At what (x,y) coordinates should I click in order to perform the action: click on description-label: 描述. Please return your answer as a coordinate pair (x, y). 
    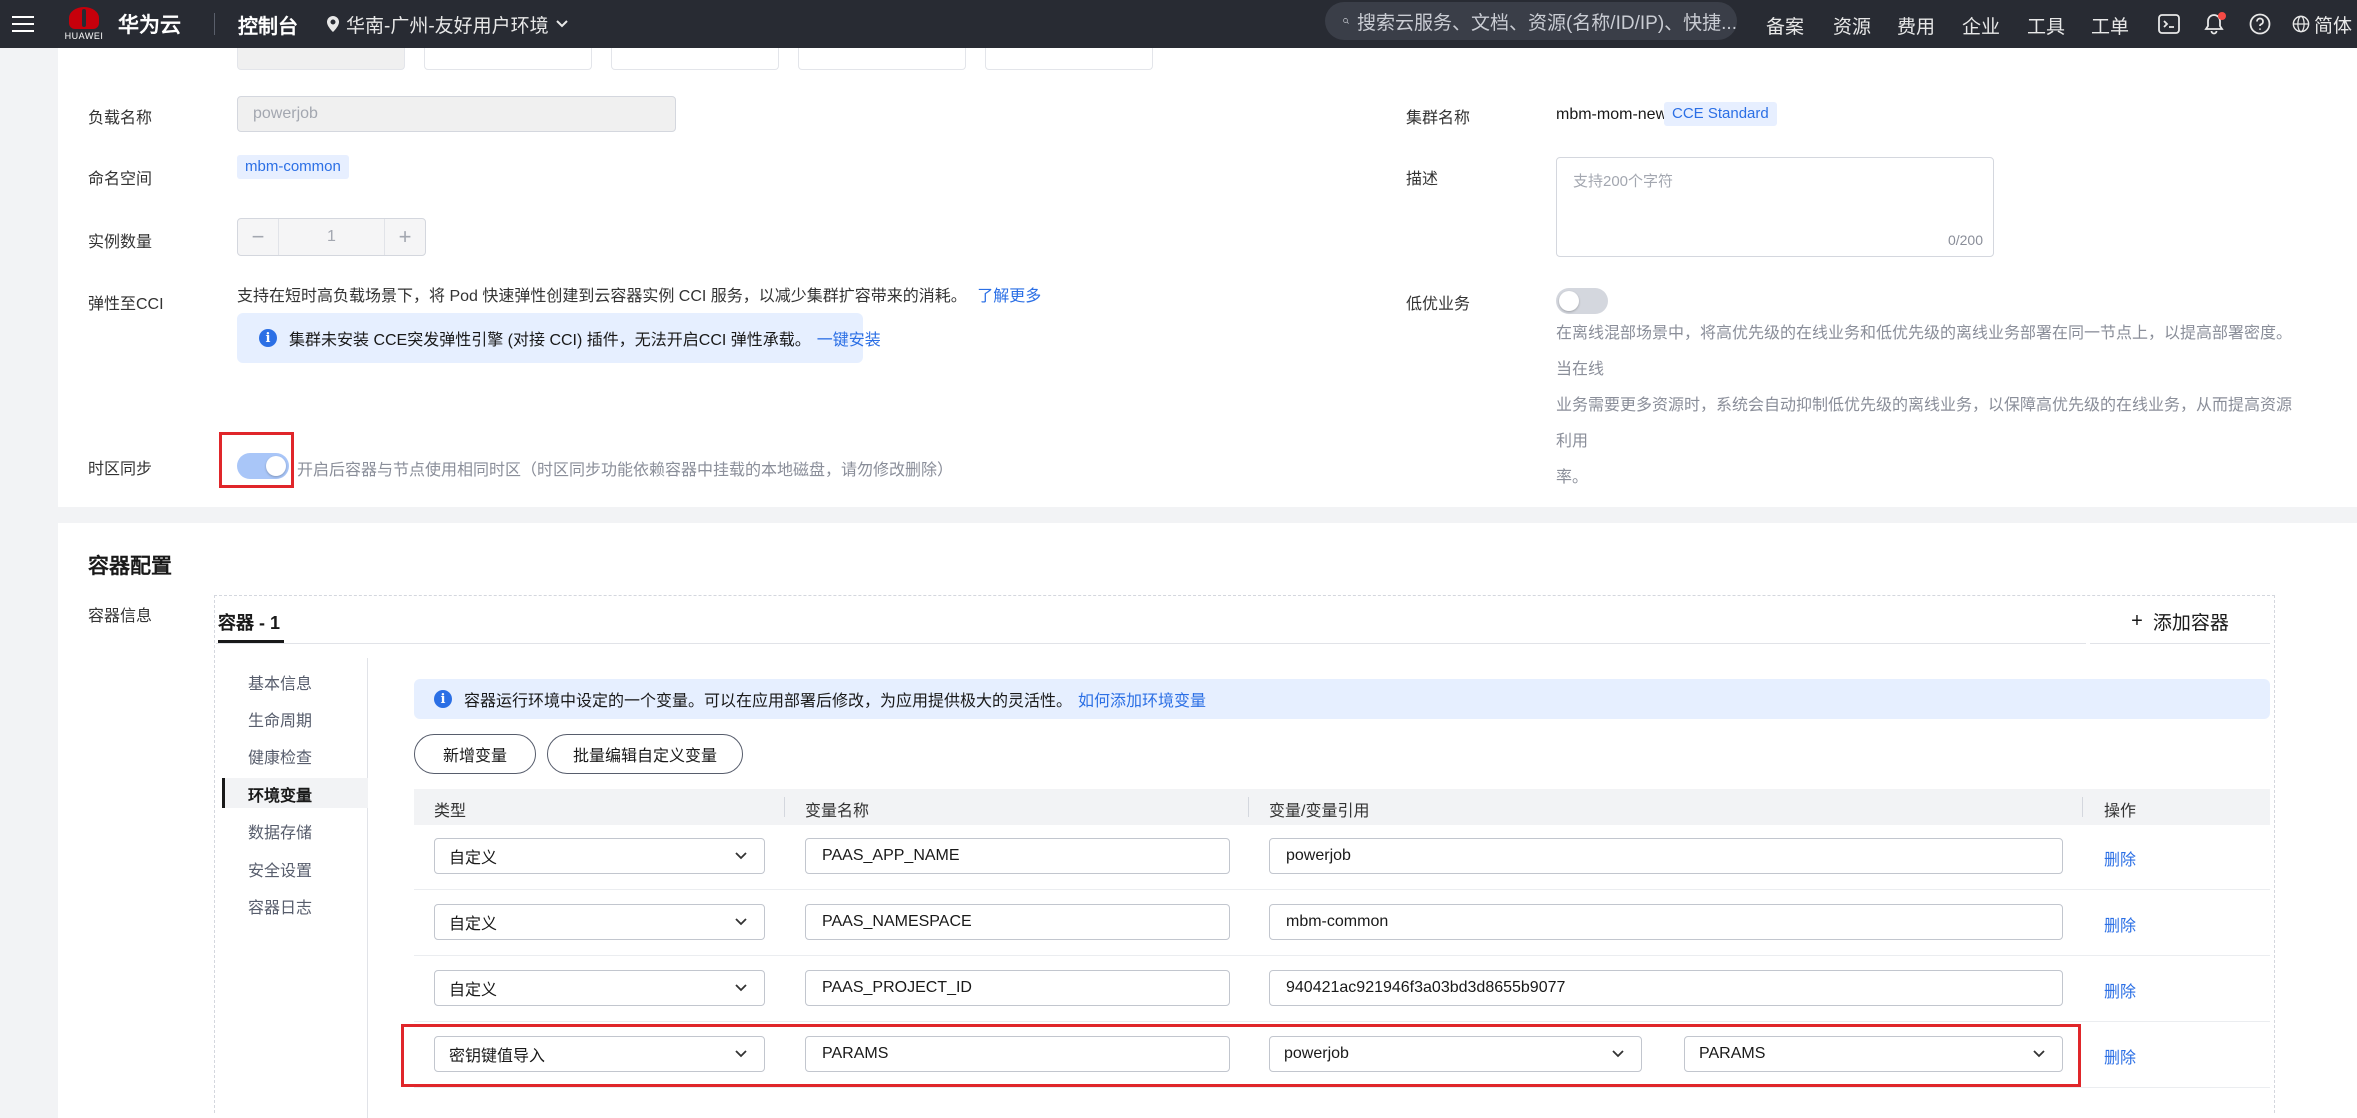
    Looking at the image, I should click on (1422, 179).